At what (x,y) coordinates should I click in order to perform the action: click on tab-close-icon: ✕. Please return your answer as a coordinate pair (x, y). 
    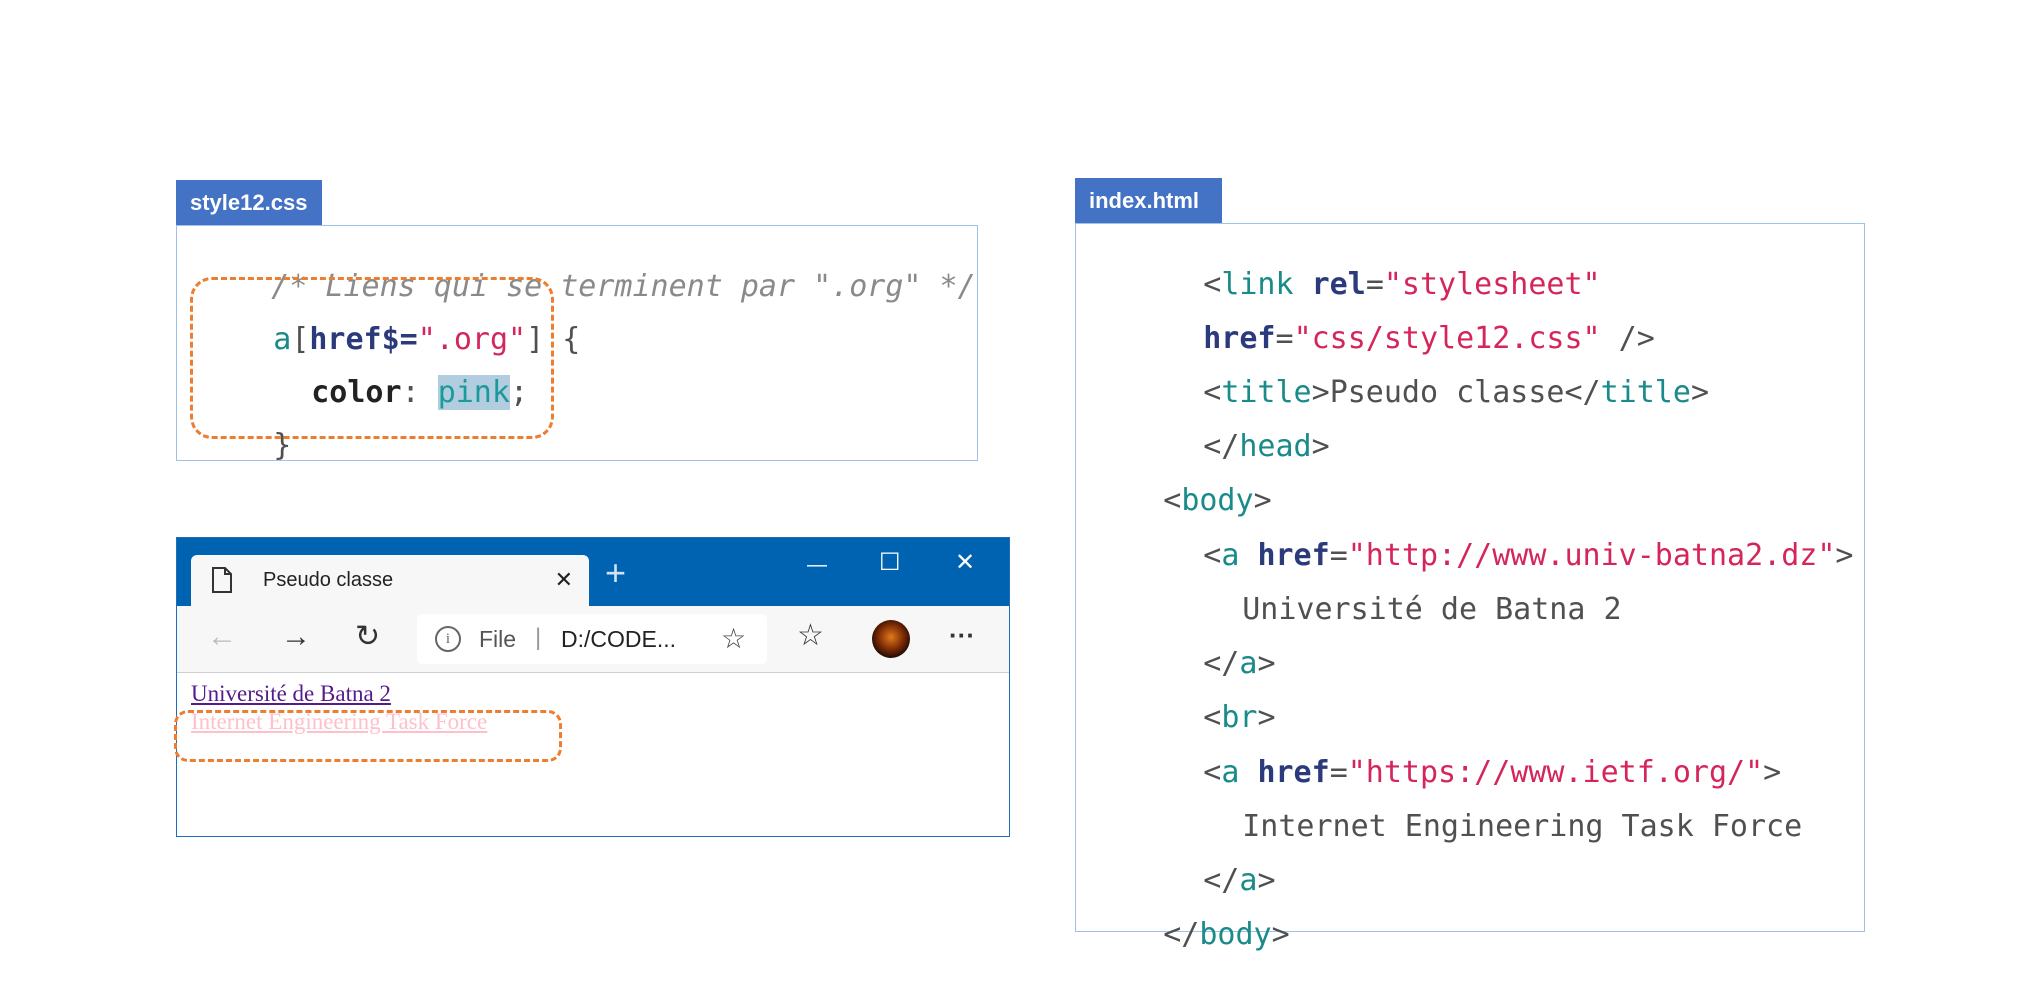
    Looking at the image, I should click on (564, 580).